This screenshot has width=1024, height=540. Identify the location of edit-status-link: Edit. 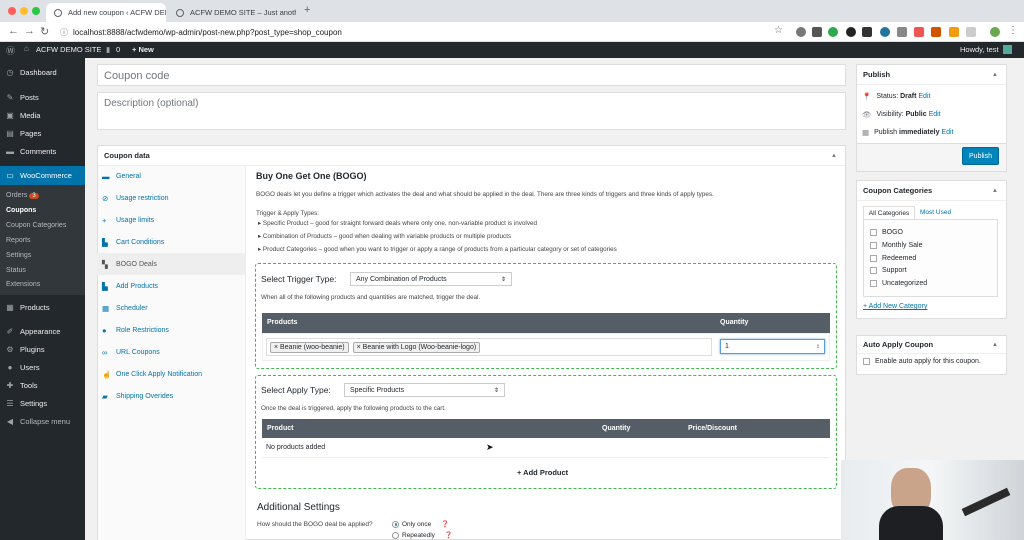
(924, 96).